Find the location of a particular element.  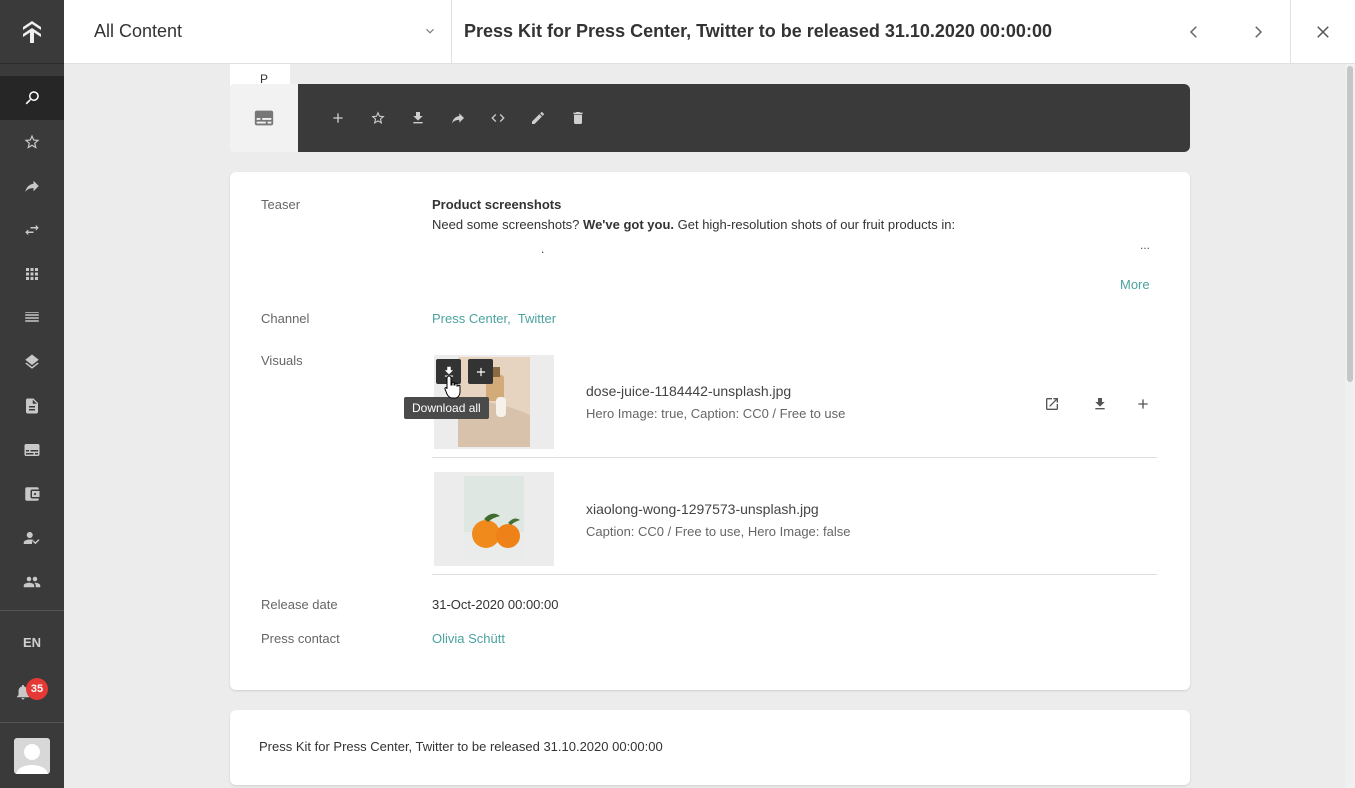

visual-download-button is located at coordinates (1100, 404).